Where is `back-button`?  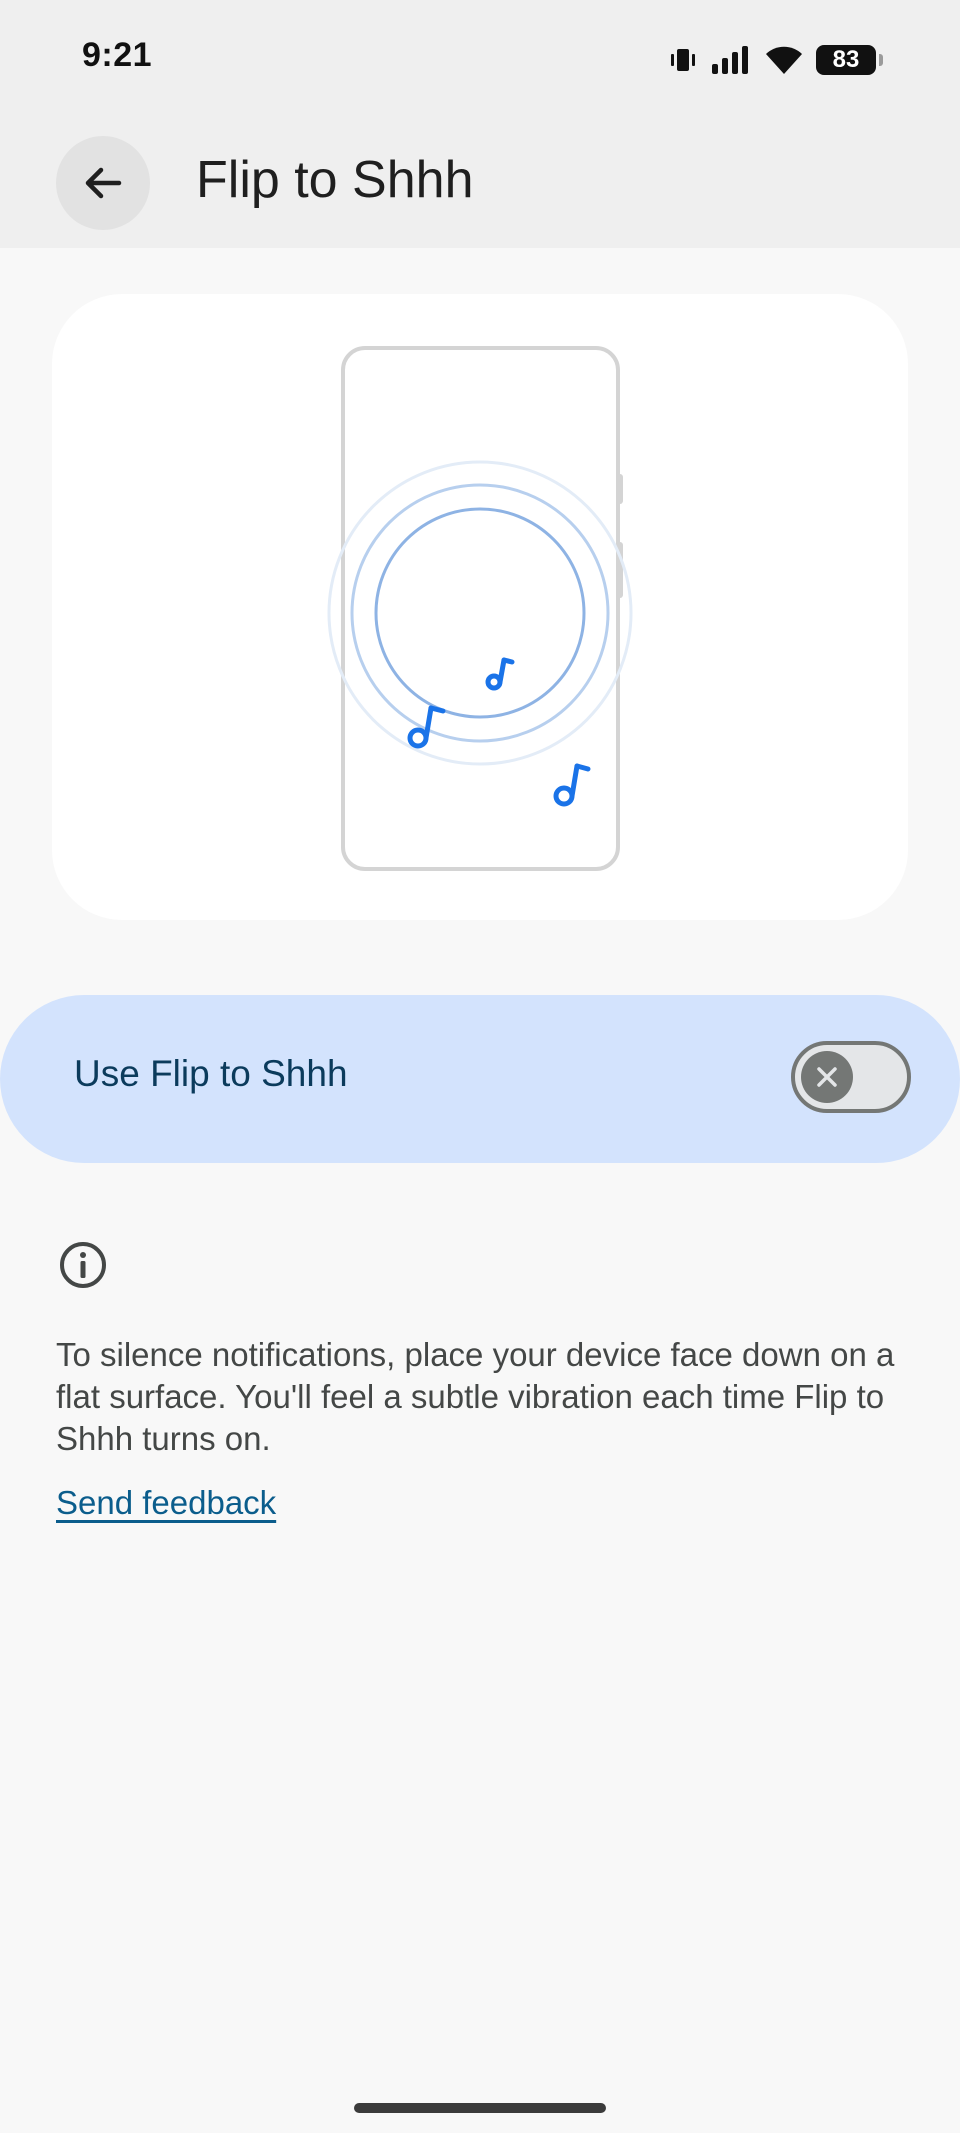 back-button is located at coordinates (103, 183).